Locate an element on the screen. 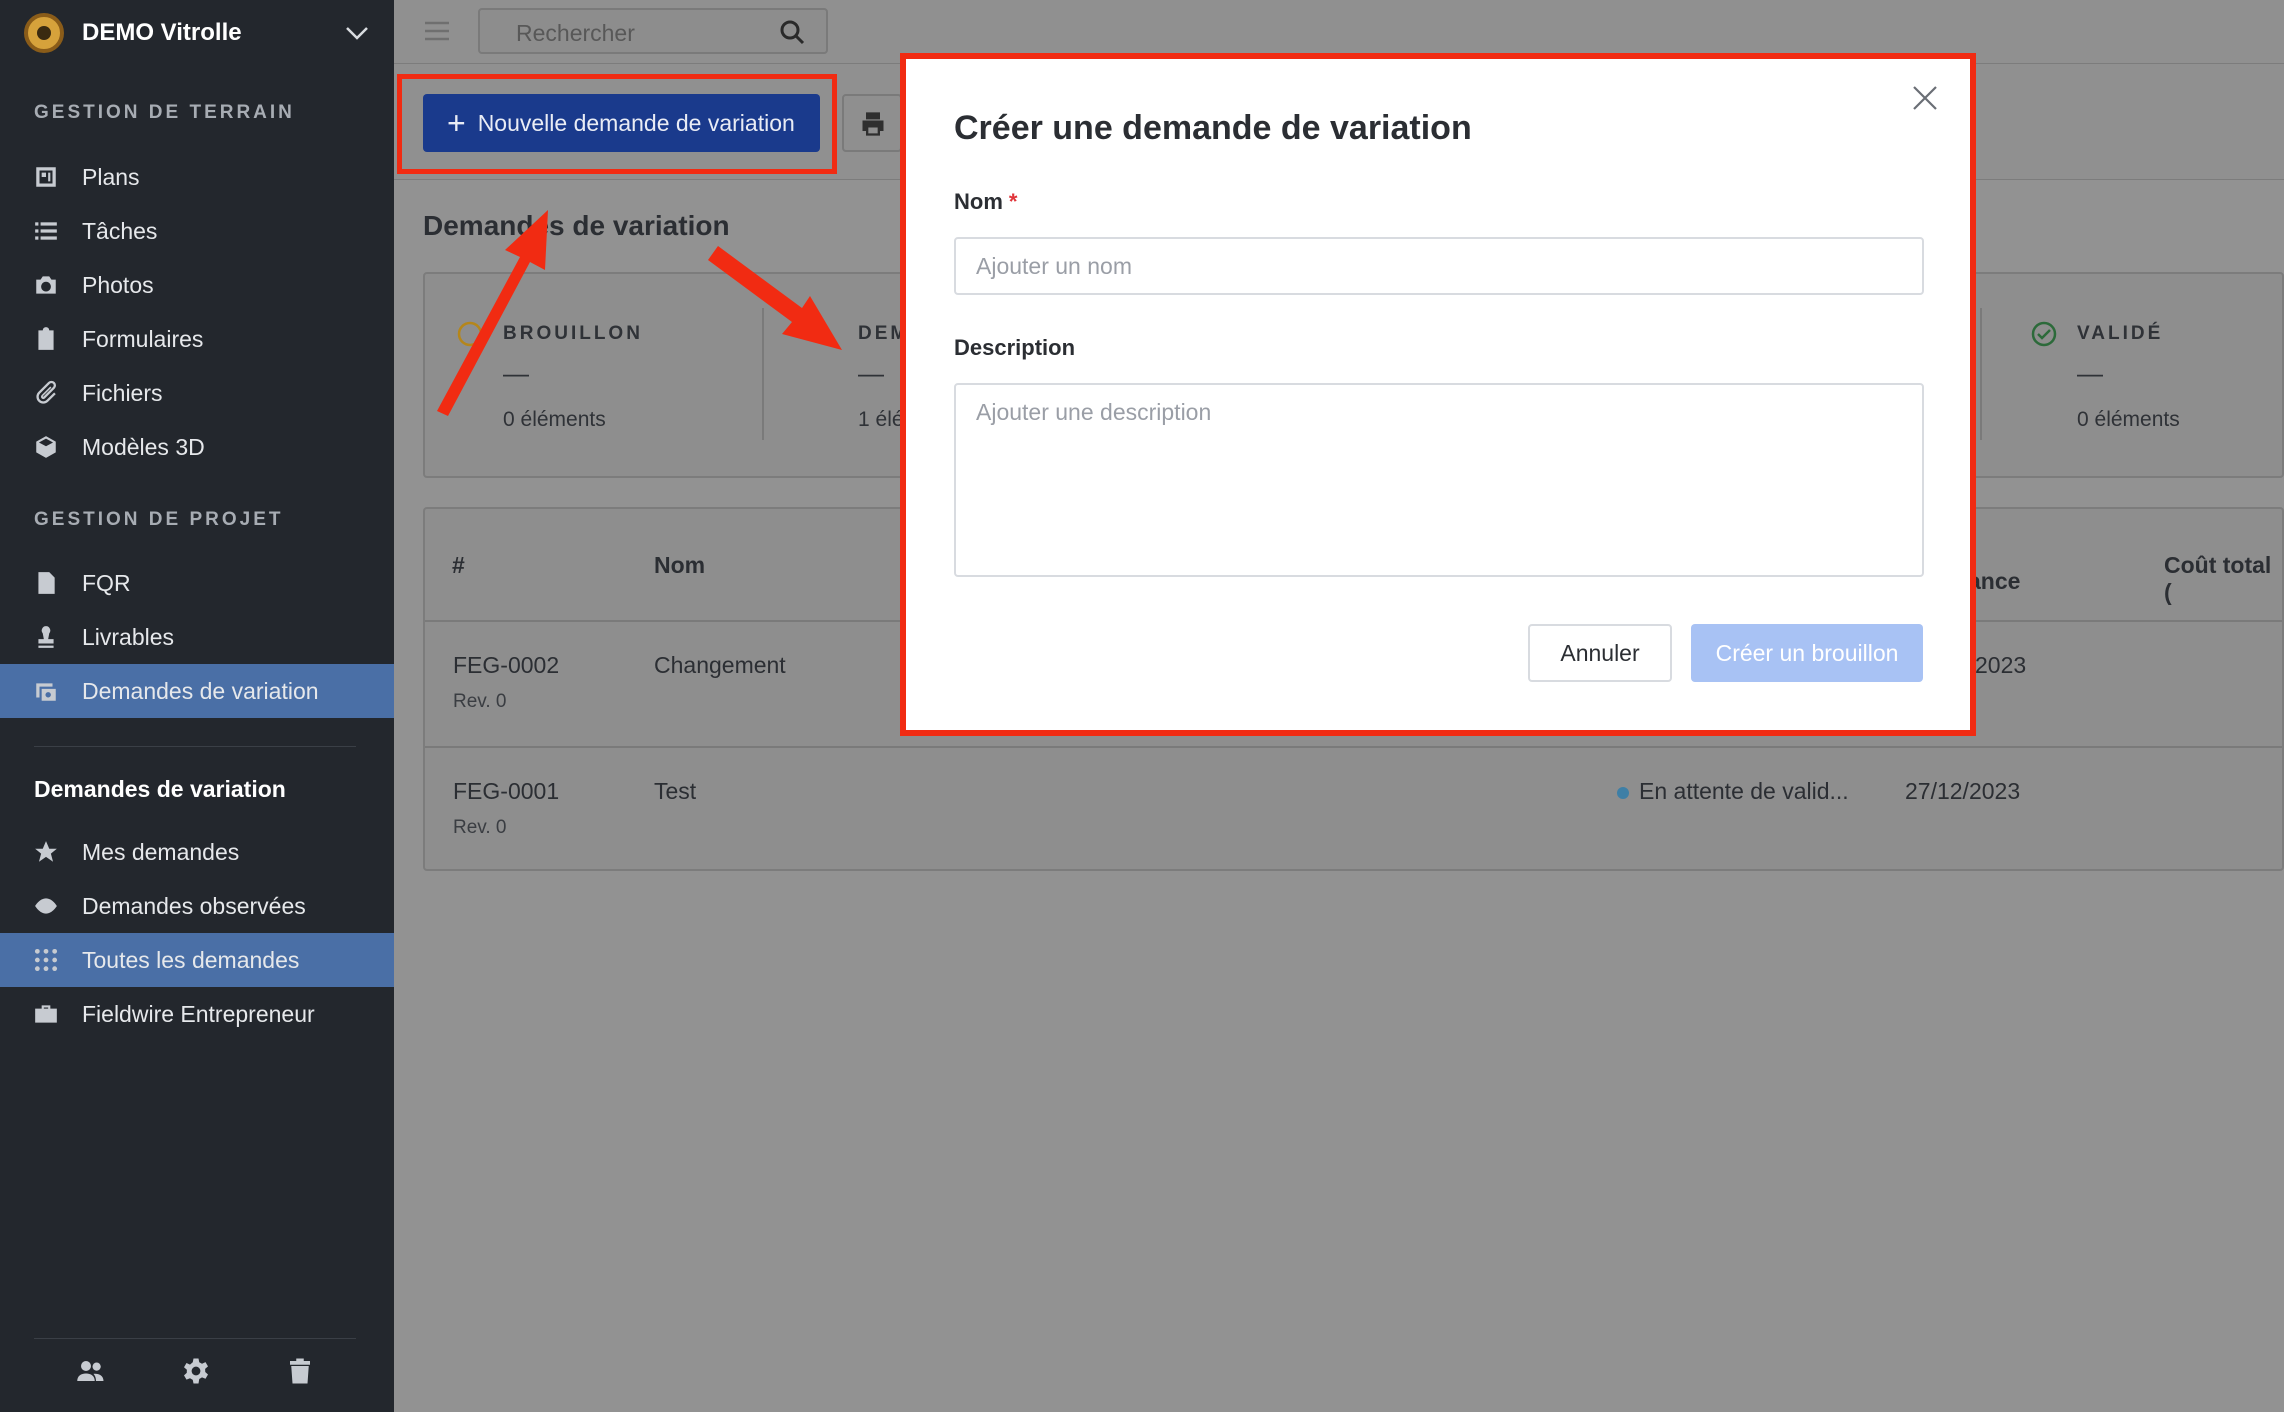 The height and width of the screenshot is (1412, 2284). sidebar-item-fieldwire-entrepreneur: Fieldwire Entrepreneur is located at coordinates (197, 1014).